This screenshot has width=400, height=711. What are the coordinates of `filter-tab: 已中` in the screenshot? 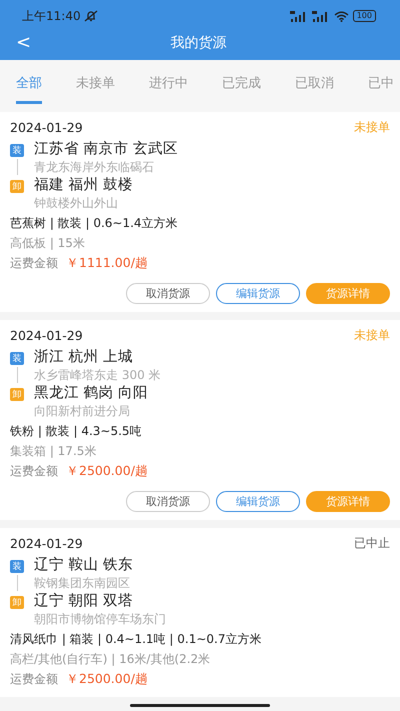 It's located at (381, 89).